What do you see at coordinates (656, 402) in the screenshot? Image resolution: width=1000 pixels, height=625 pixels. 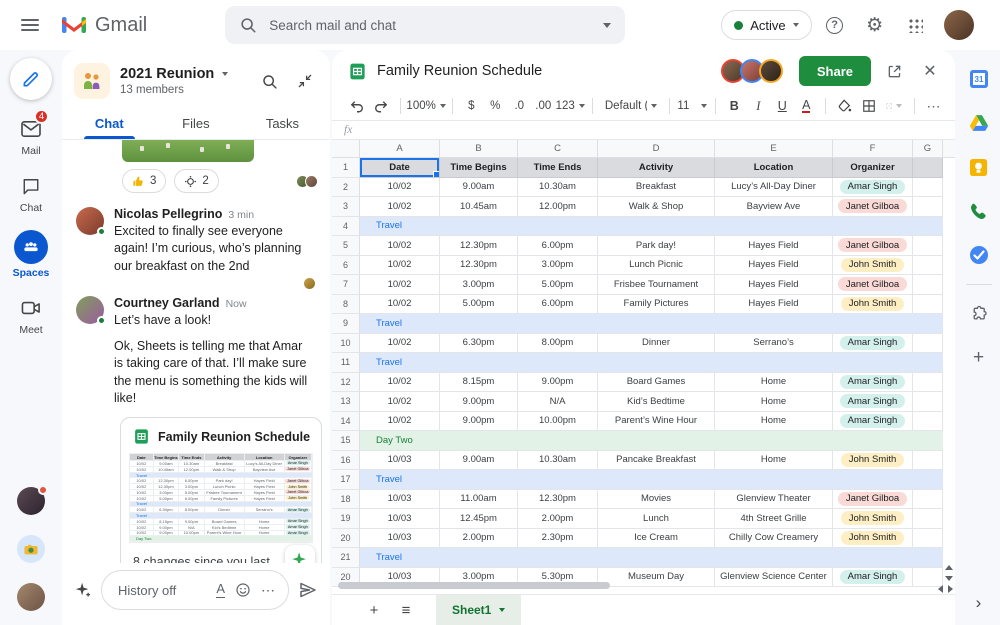 I see `sheet-cell: Kid’s Bedtime` at bounding box center [656, 402].